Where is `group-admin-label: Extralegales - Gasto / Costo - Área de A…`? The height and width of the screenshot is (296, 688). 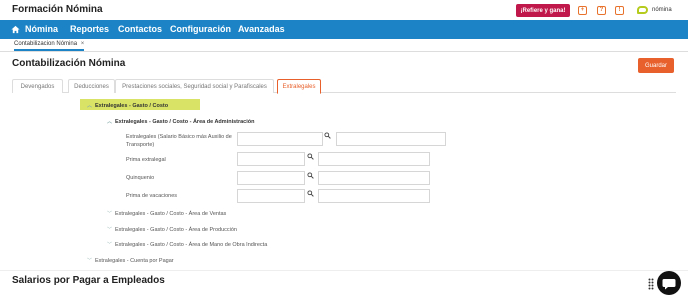
group-admin-label: Extralegales - Gasto / Costo - Área de A… is located at coordinates (185, 122).